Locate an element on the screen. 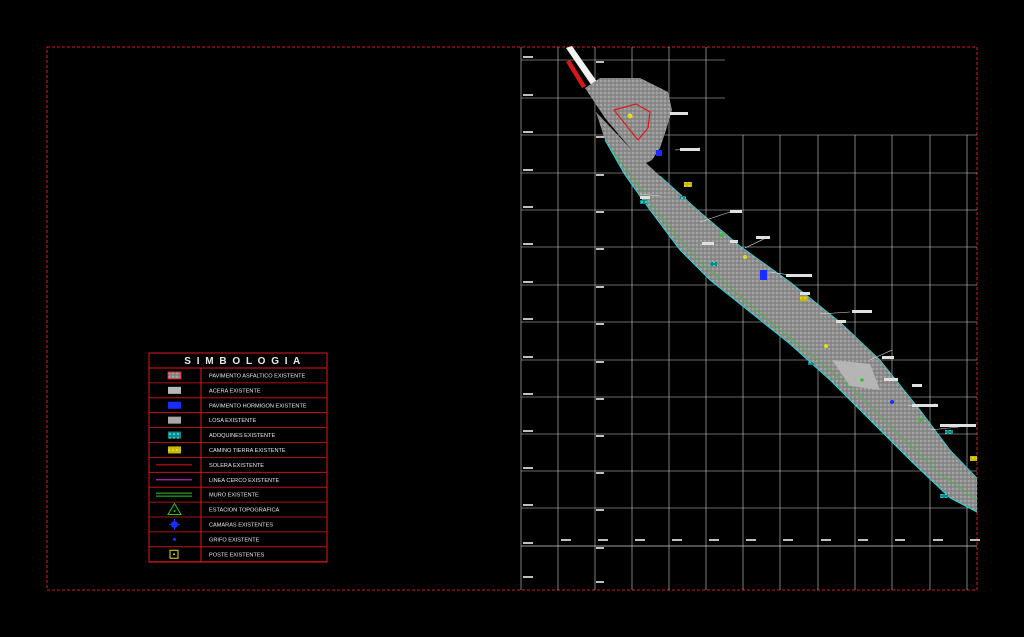  pavement-concrete-icon is located at coordinates (174, 405).